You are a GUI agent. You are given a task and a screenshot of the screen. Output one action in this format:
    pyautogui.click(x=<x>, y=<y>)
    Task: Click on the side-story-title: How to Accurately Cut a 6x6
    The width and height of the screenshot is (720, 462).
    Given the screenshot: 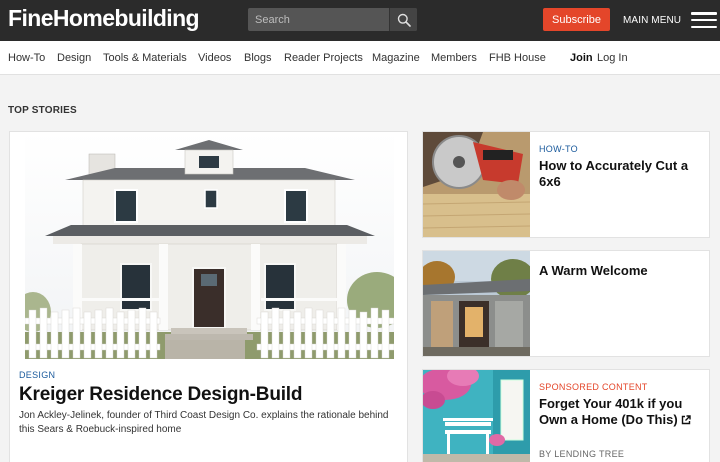 What is the action you would take?
    pyautogui.click(x=620, y=173)
    